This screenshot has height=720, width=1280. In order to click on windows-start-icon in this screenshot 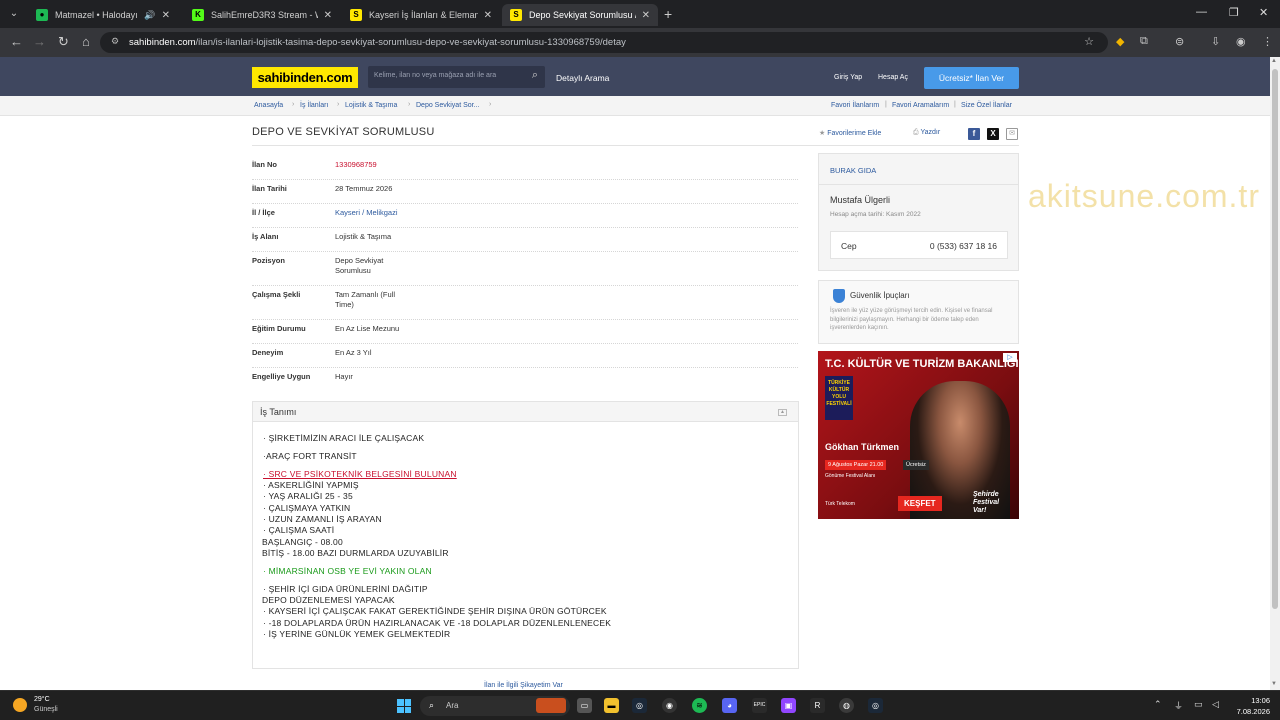, I will do `click(404, 706)`.